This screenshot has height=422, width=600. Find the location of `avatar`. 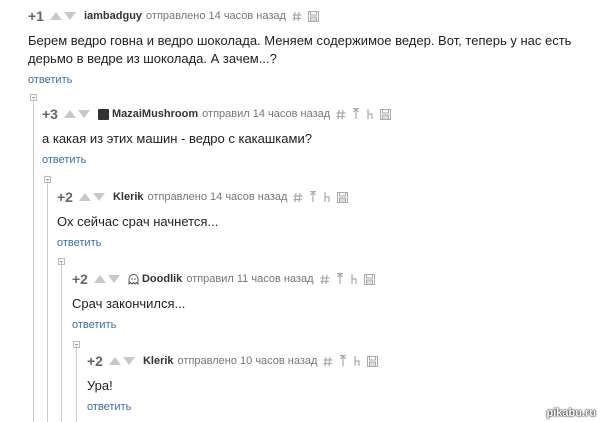

avatar is located at coordinates (103, 114).